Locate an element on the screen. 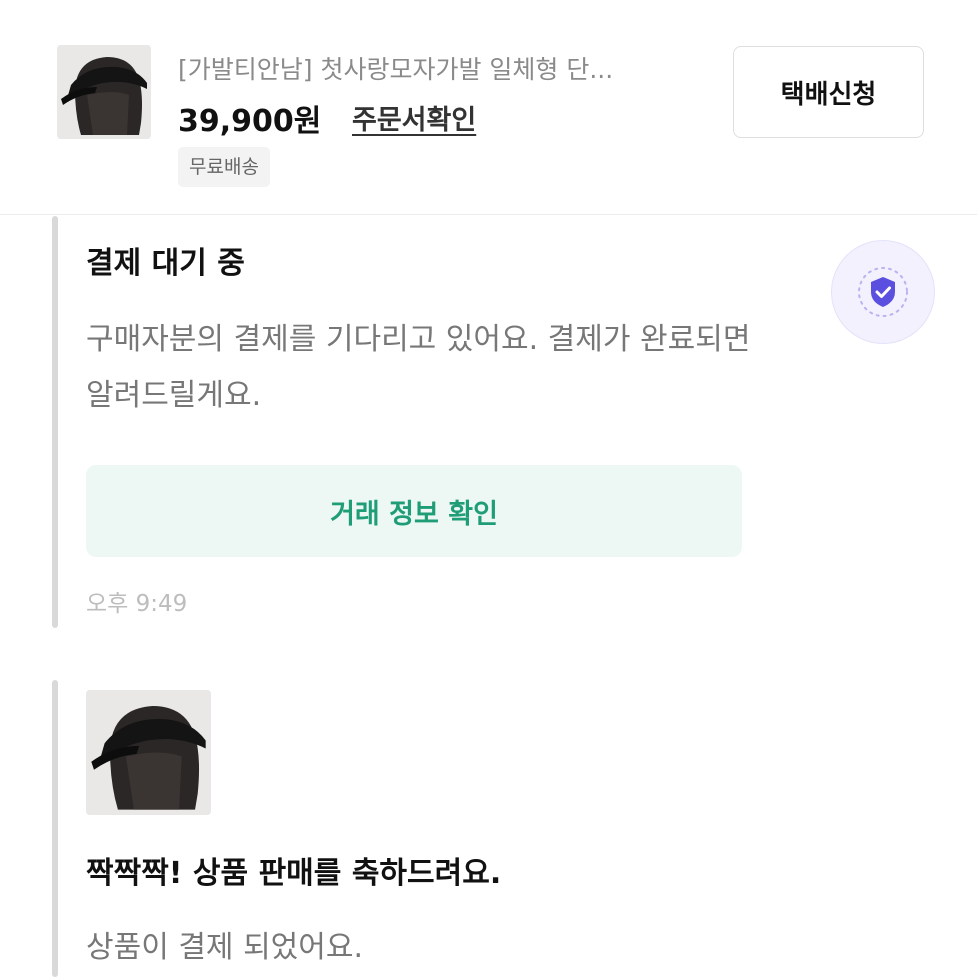 Image resolution: width=977 pixels, height=977 pixels. order-sheet-link: 주문서확인 is located at coordinates (414, 117).